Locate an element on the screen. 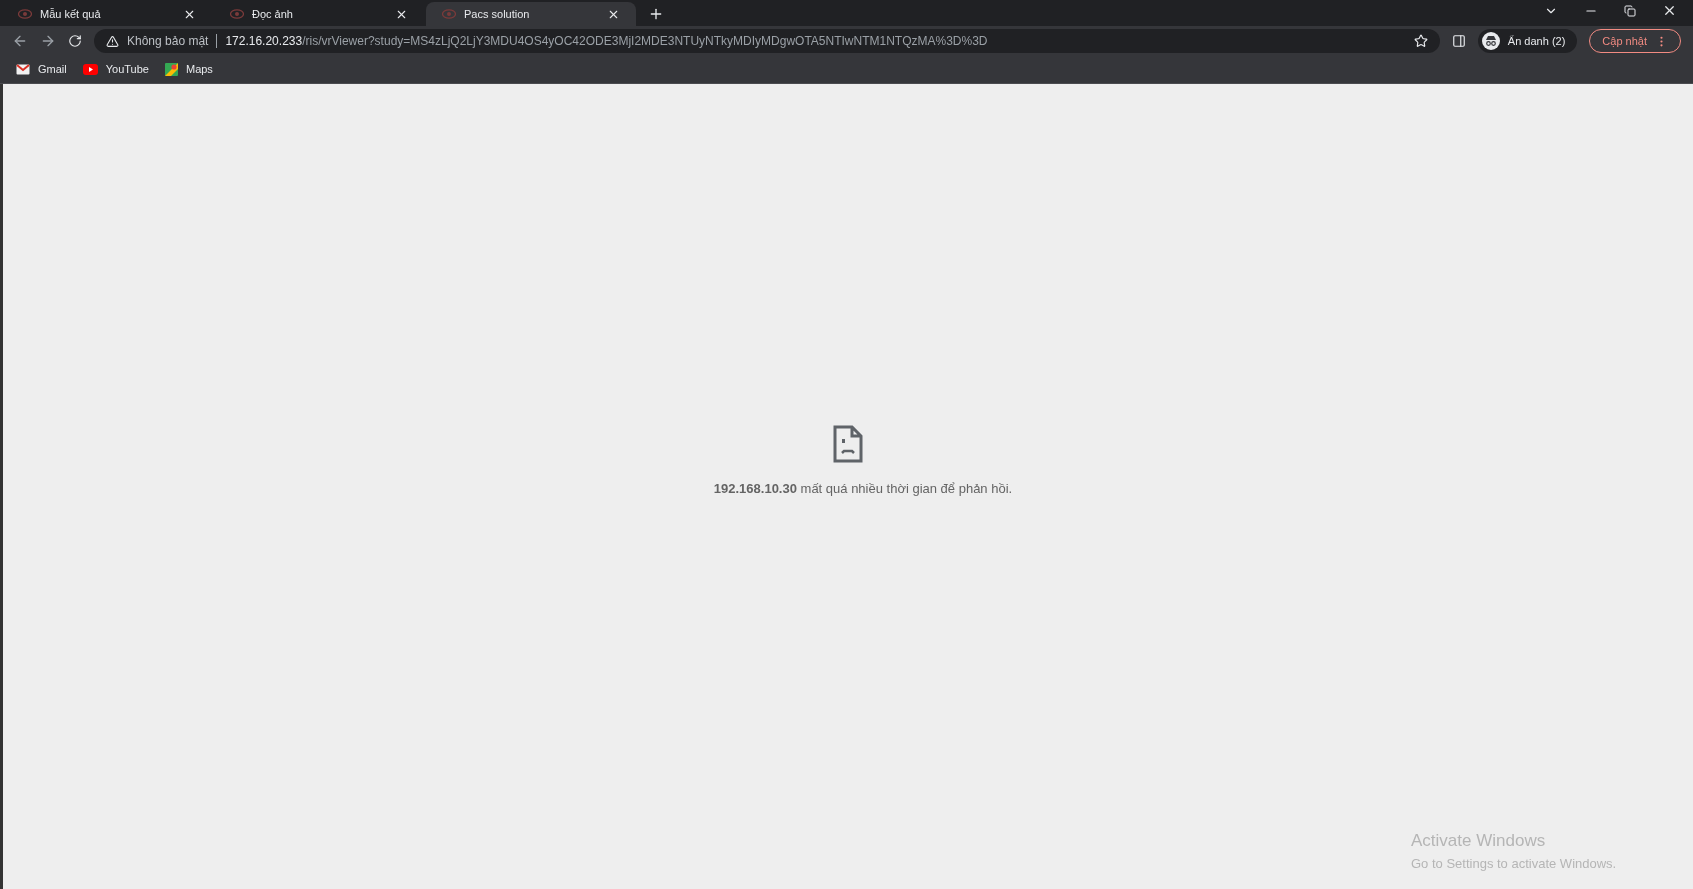  tab-title: Mẫu kết quả is located at coordinates (71, 14).